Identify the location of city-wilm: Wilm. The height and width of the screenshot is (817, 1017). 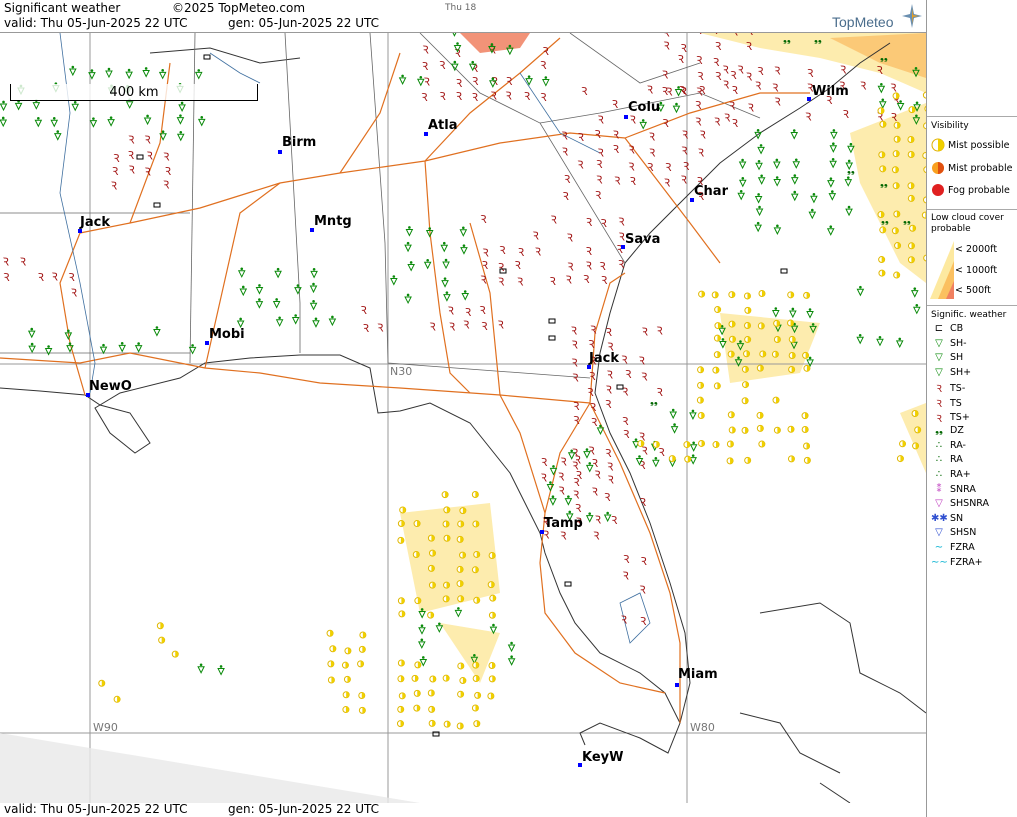
(830, 91).